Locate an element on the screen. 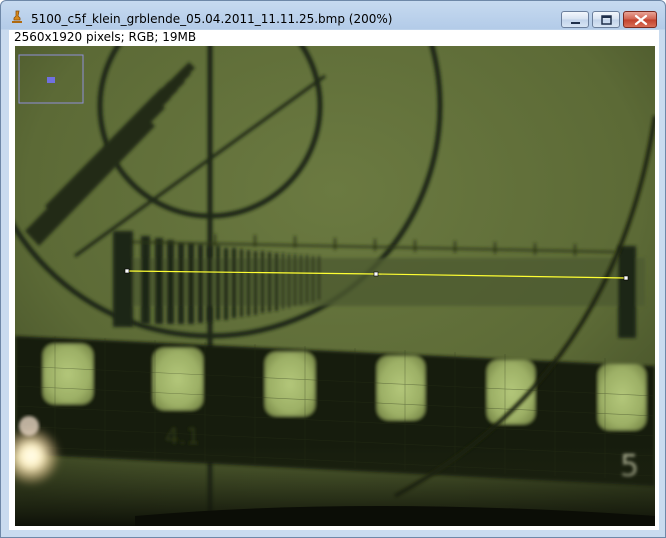 This screenshot has height=538, width=666. line-handle-start is located at coordinates (127, 271).